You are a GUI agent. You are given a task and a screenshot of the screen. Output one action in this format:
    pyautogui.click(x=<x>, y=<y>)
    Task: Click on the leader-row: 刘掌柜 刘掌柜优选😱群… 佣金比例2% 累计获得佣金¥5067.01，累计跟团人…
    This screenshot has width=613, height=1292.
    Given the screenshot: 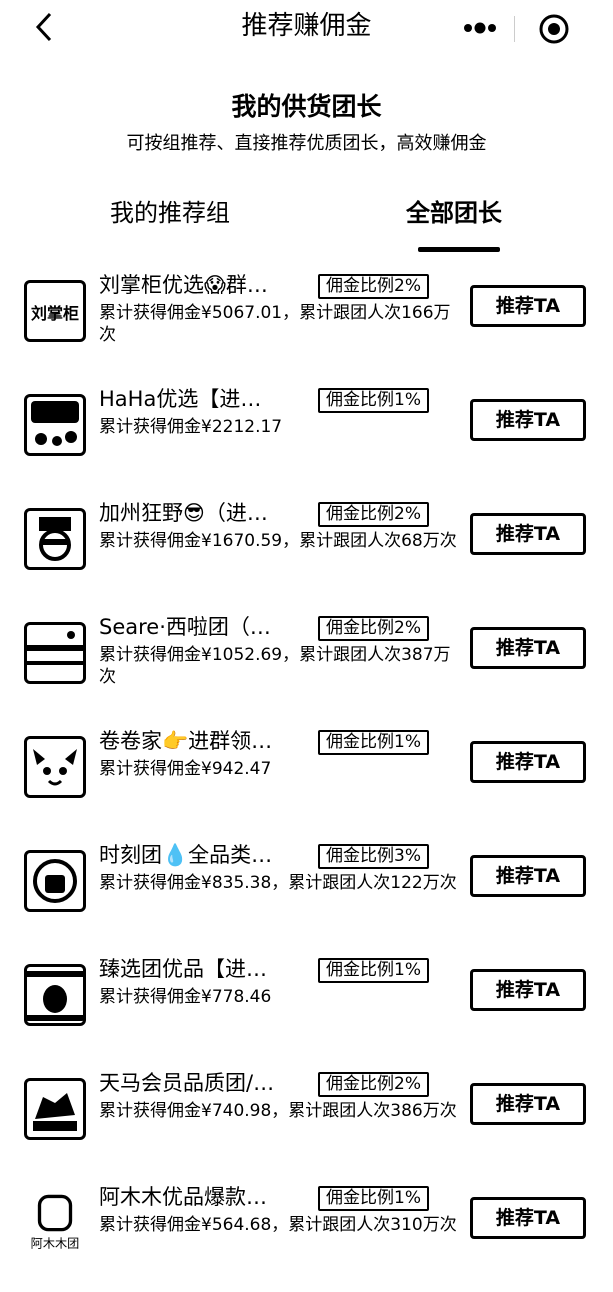 What is the action you would take?
    pyautogui.click(x=306, y=325)
    